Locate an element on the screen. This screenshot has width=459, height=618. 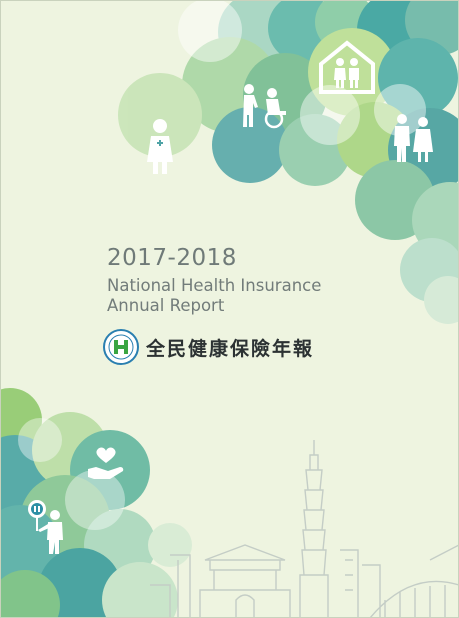
elderly-couple-icon is located at coordinates (413, 138).